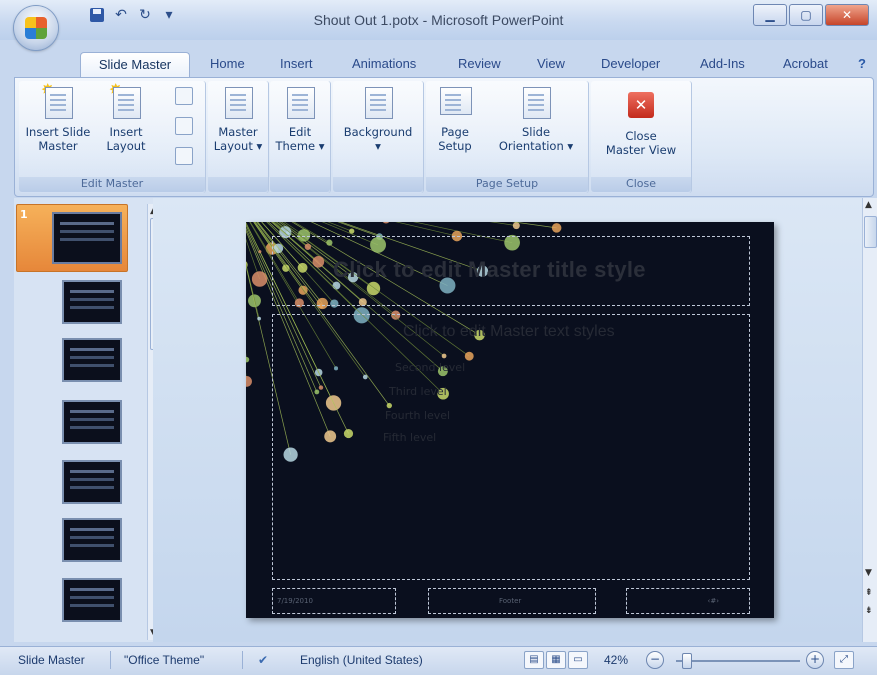  Describe the element at coordinates (296, 63) in the screenshot. I see `tab-insert: Insert` at that location.